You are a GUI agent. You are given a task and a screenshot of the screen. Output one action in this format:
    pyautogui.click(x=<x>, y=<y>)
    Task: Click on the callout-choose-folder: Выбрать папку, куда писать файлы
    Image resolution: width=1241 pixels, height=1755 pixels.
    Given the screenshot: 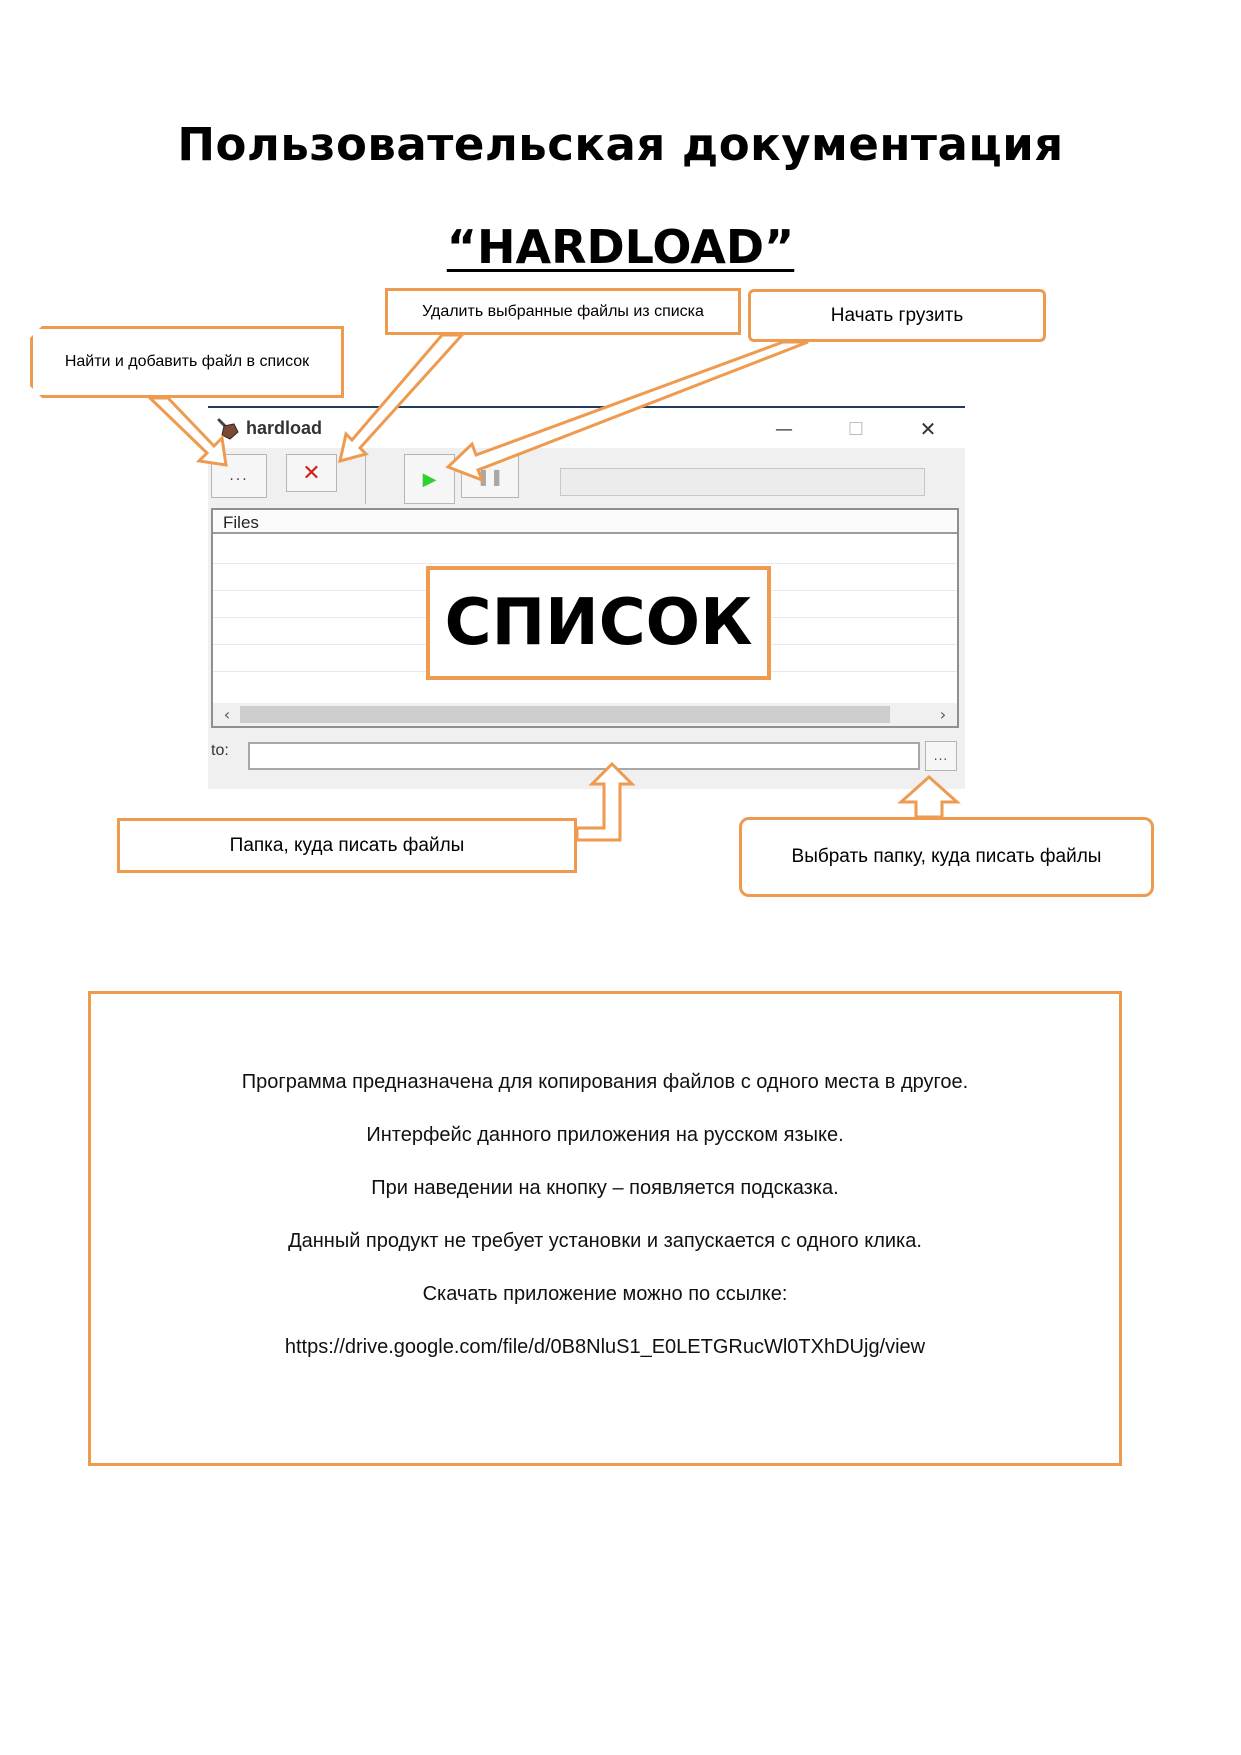 What is the action you would take?
    pyautogui.click(x=946, y=857)
    